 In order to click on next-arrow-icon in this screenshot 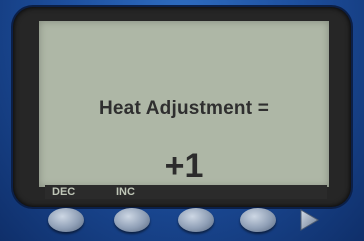, I will do `click(309, 220)`.